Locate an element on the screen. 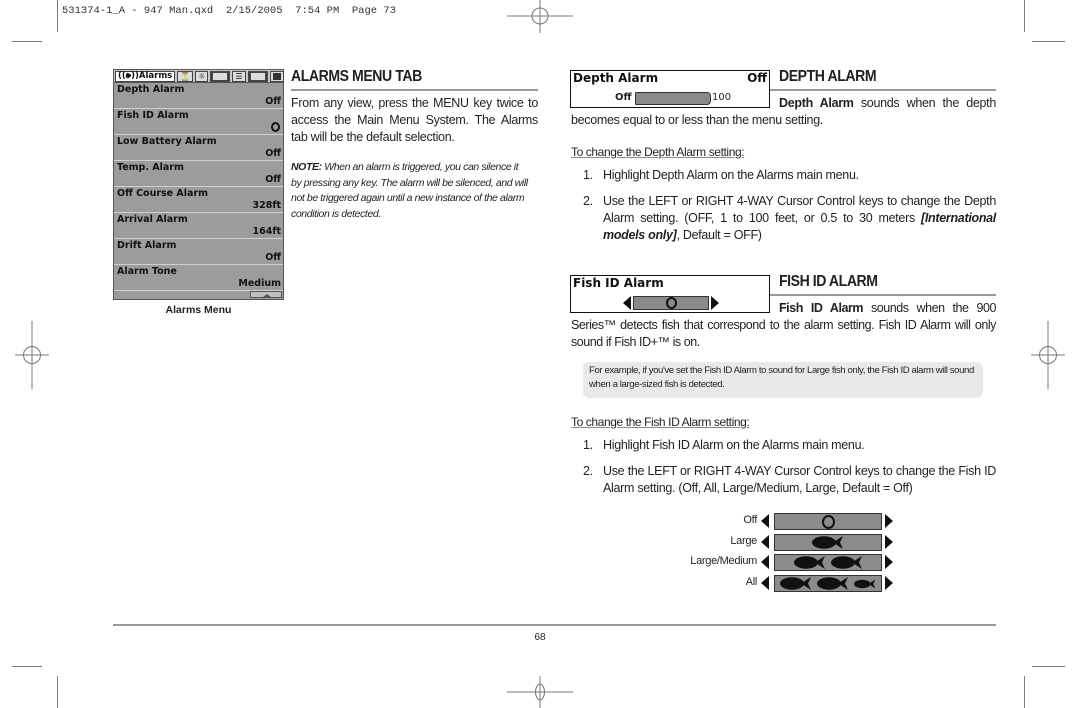 The image size is (1080, 708). tab-sonar-view is located at coordinates (257, 76).